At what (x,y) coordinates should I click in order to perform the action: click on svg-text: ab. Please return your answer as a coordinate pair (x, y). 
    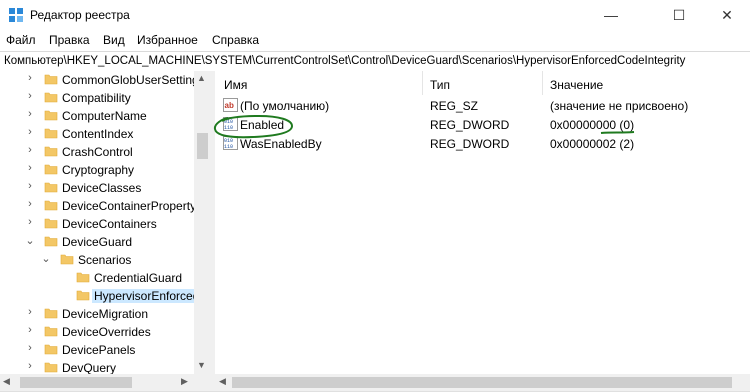
    Looking at the image, I should click on (229, 105).